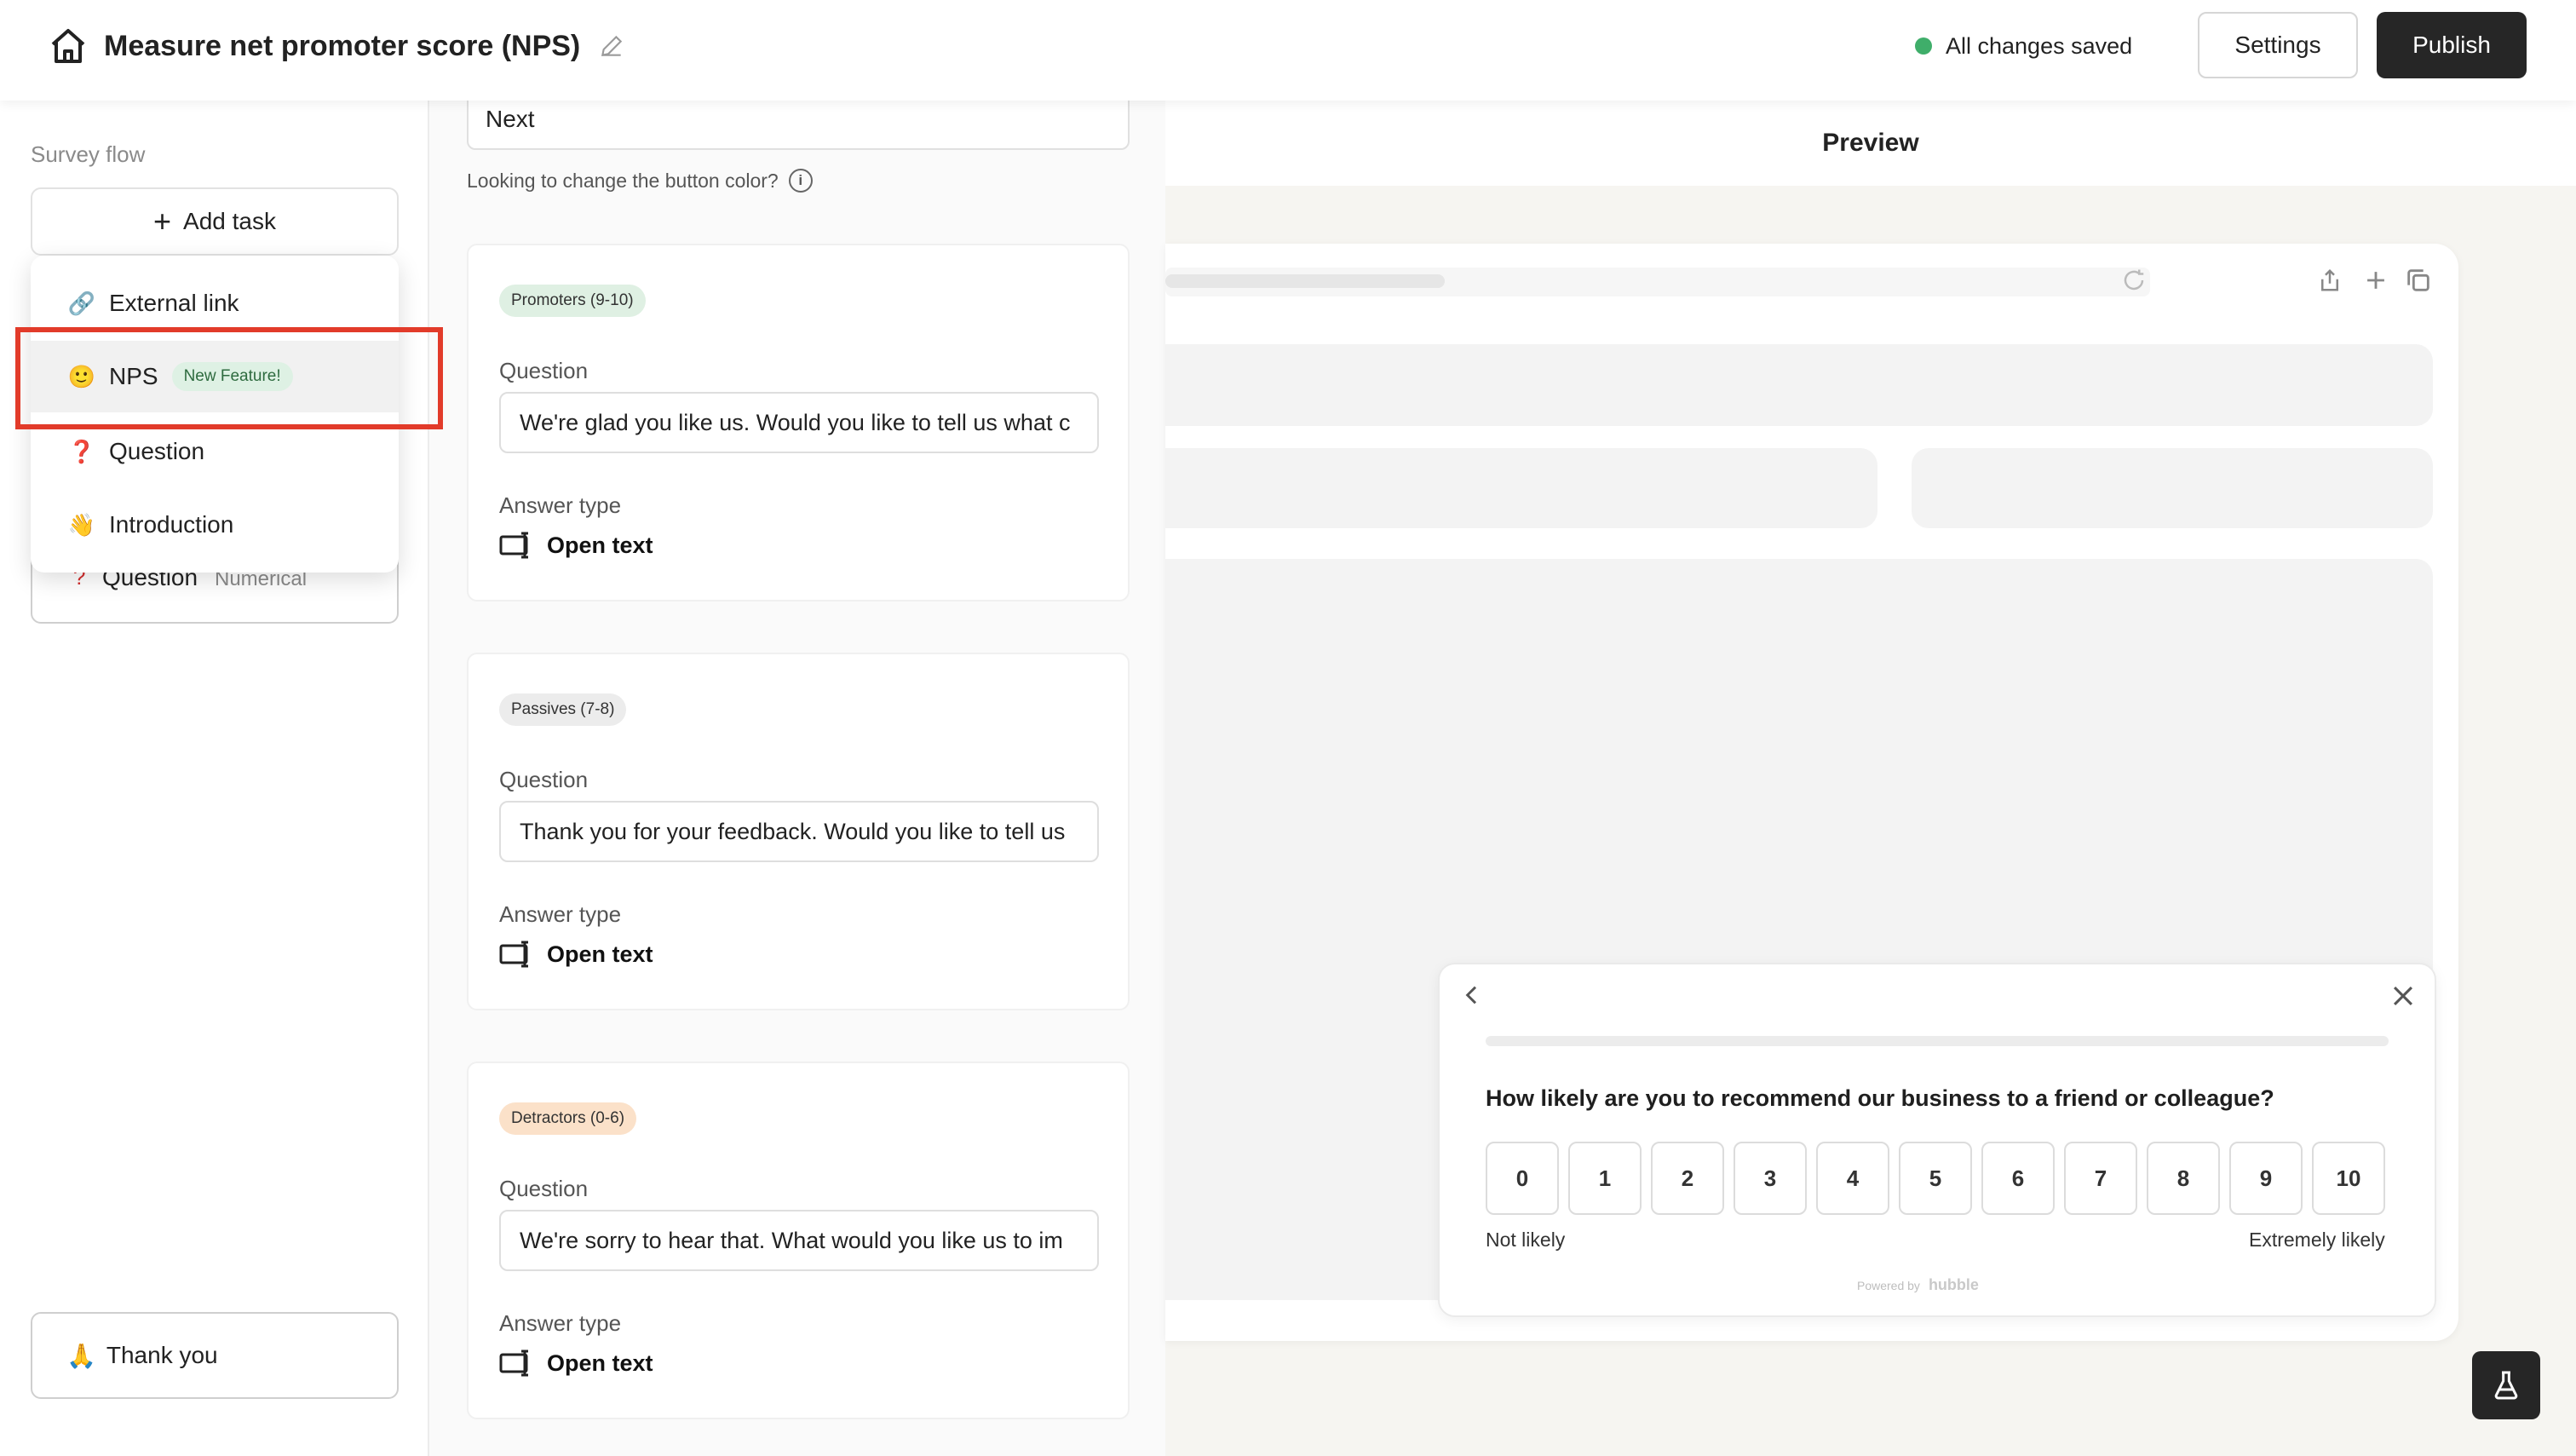 The height and width of the screenshot is (1456, 2576). What do you see at coordinates (563, 710) in the screenshot?
I see `segment-badge: Passives (7-8)` at bounding box center [563, 710].